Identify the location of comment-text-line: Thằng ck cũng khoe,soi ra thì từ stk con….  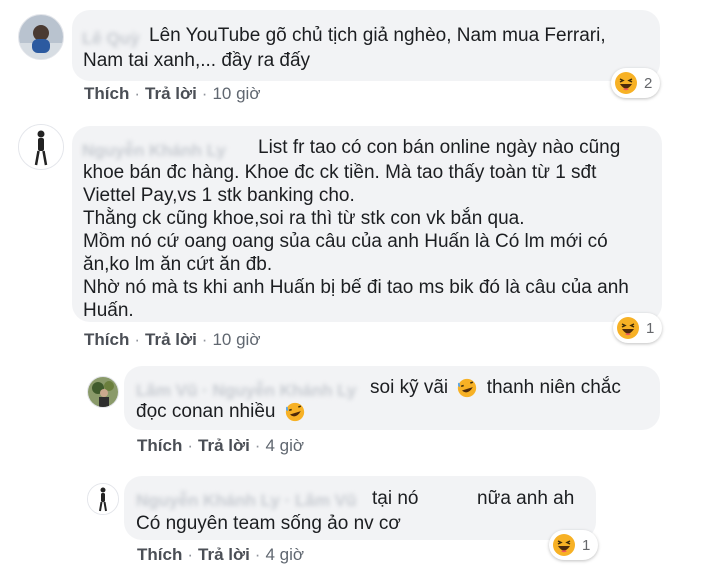
(304, 218).